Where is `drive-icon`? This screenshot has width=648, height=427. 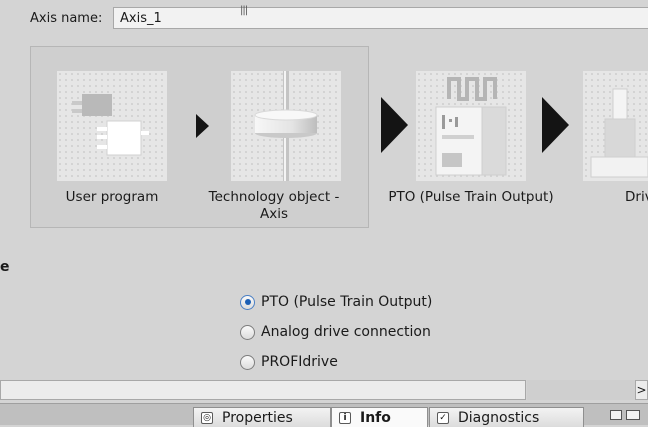 drive-icon is located at coordinates (619, 133).